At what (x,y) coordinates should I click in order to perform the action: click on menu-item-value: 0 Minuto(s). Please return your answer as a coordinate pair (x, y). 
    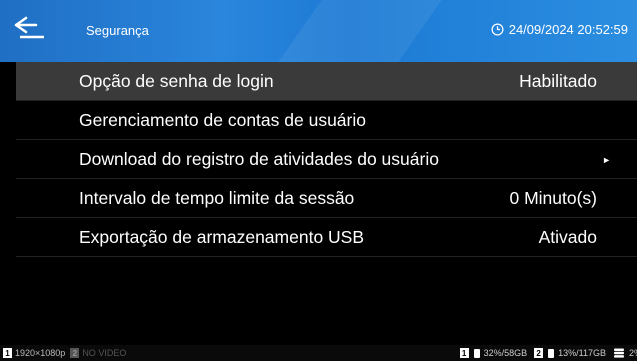
    Looking at the image, I should click on (553, 197).